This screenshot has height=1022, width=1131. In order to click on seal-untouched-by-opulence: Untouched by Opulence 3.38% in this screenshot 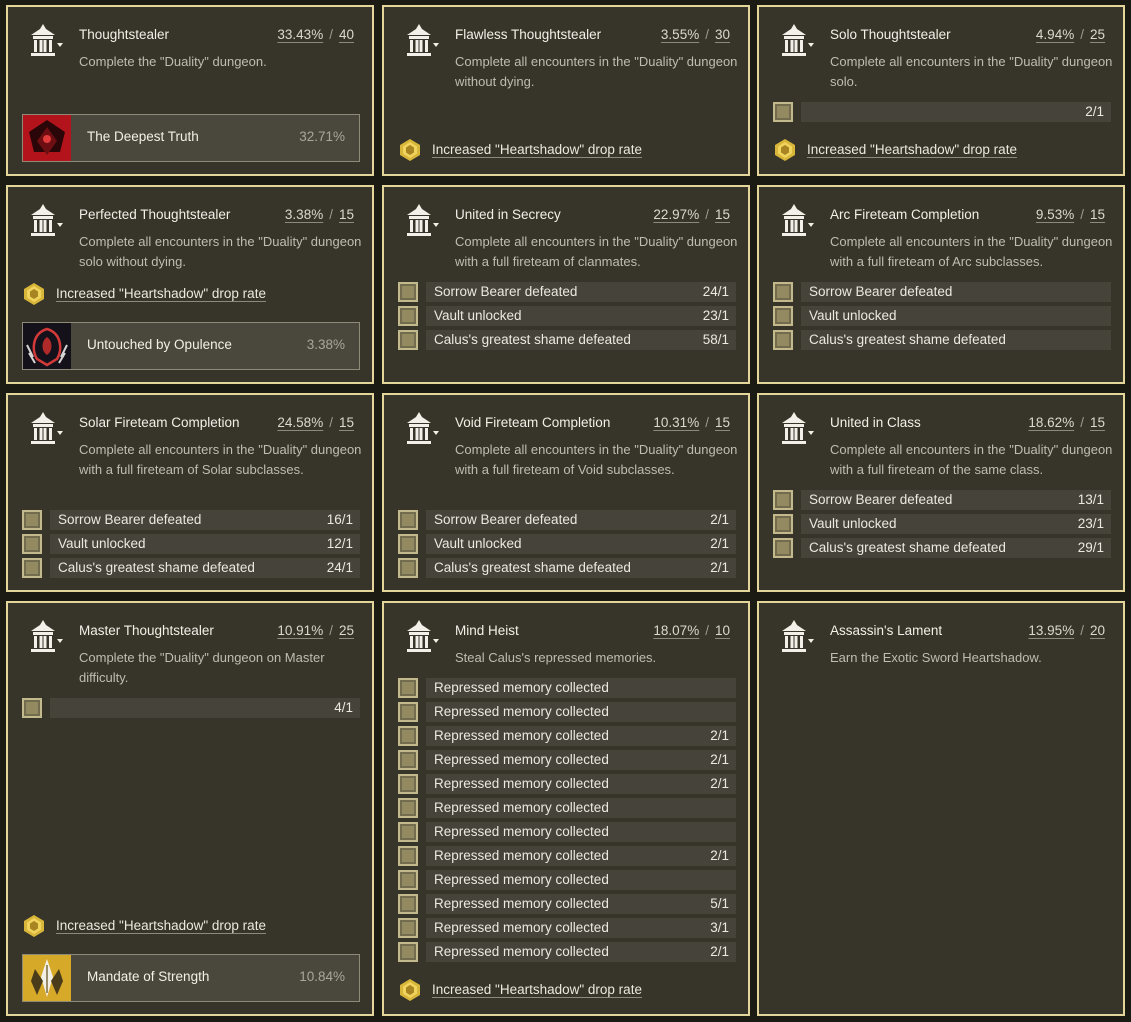, I will do `click(191, 346)`.